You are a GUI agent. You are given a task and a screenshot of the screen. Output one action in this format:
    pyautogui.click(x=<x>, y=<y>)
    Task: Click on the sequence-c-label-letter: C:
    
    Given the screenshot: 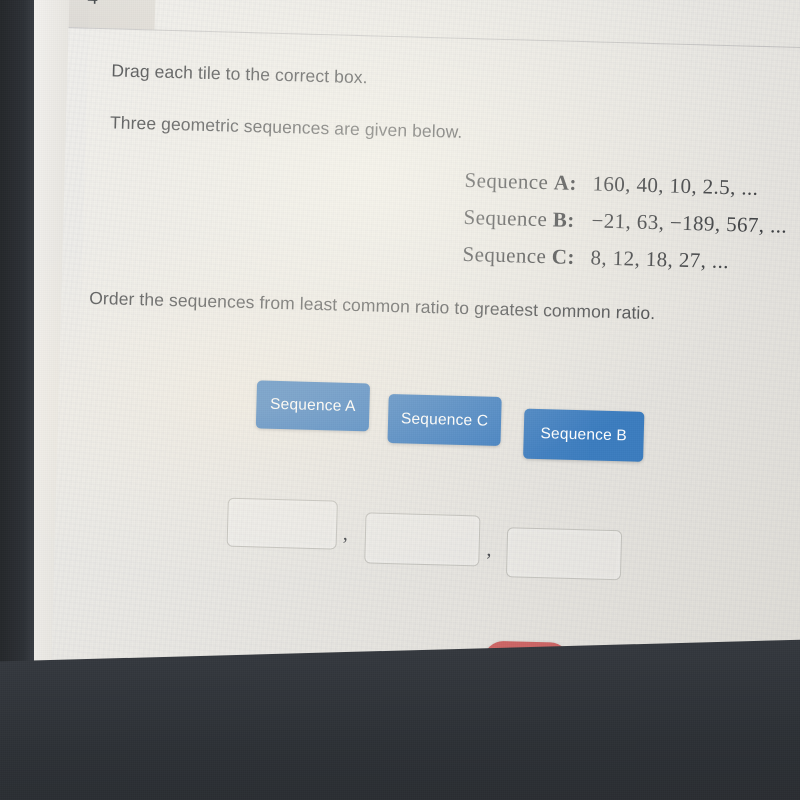 What is the action you would take?
    pyautogui.click(x=563, y=256)
    